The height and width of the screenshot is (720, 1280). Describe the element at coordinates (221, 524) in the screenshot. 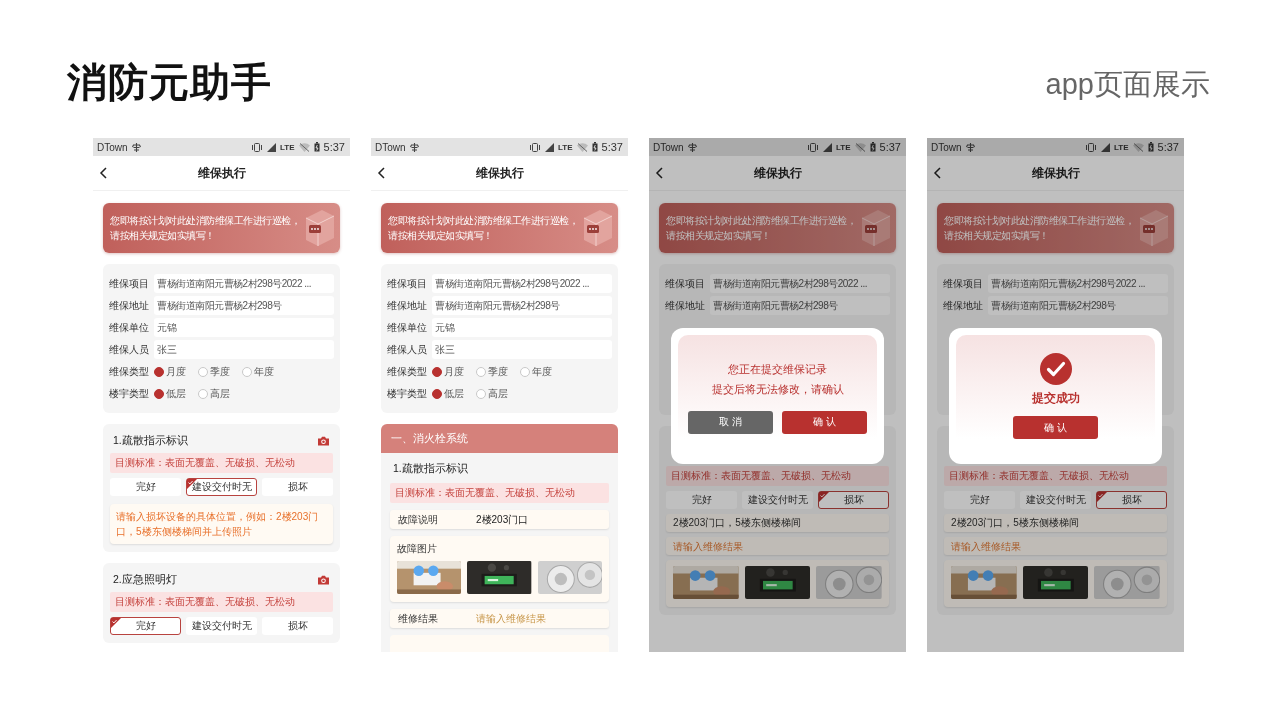

I see `location-textarea: 请输入损坏设备的具体位置，例如：2楼203门口，5楼东侧楼梯间并上传照片` at that location.